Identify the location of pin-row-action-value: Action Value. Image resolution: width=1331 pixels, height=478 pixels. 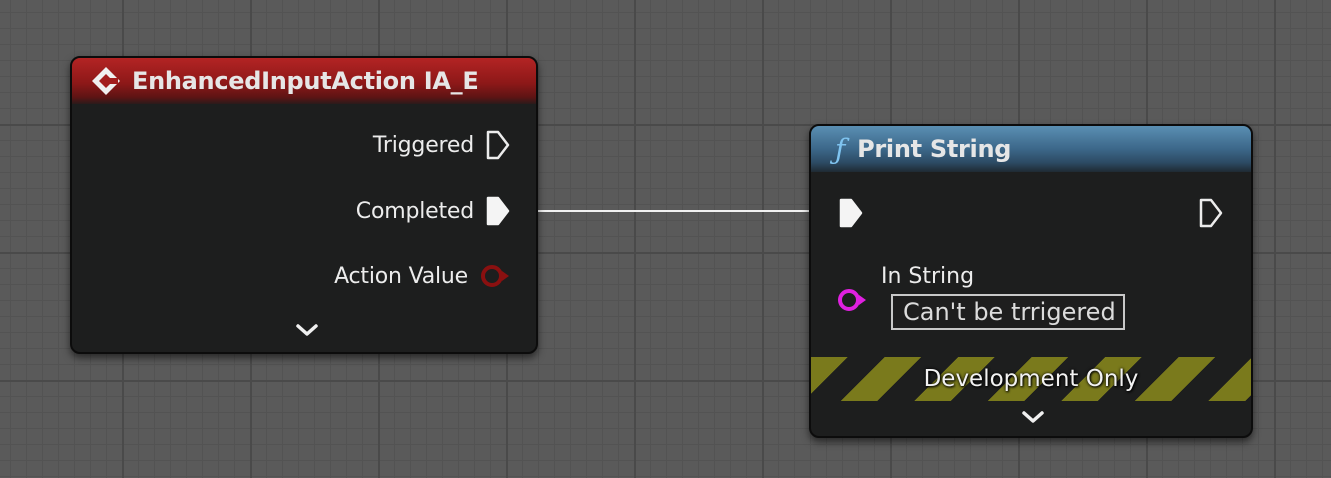
(422, 276).